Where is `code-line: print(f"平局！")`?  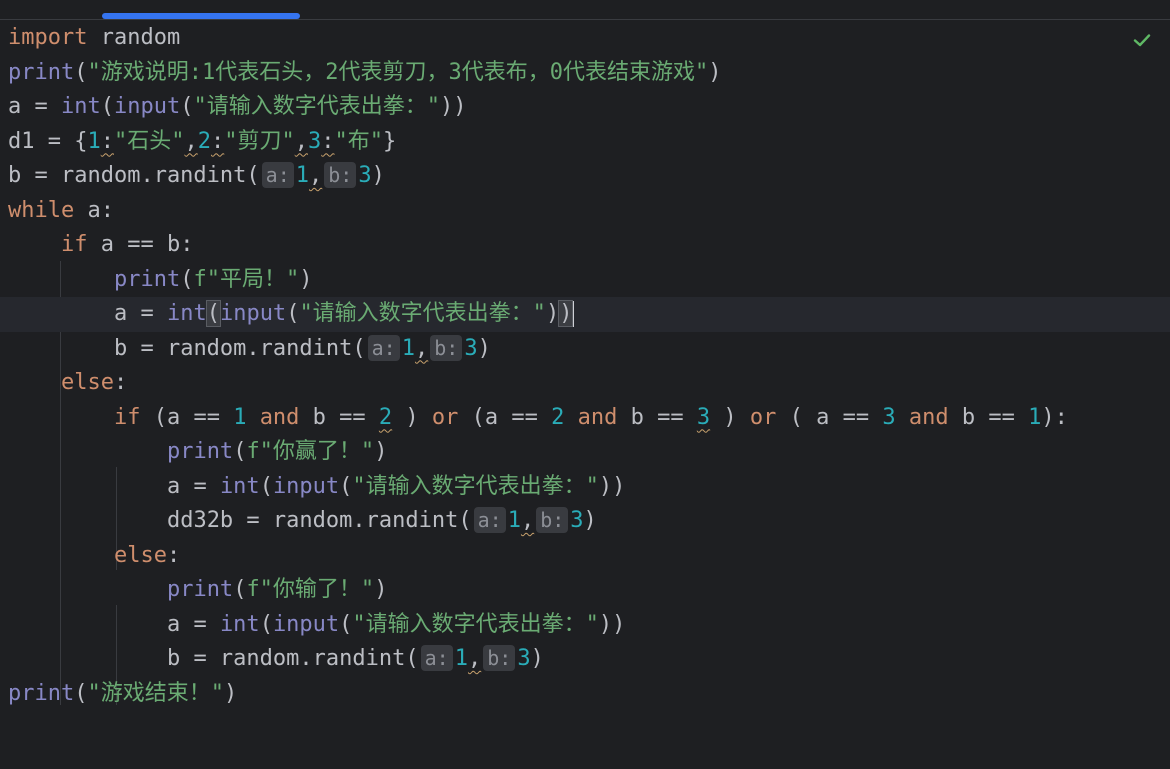 code-line: print(f"平局！") is located at coordinates (585, 280).